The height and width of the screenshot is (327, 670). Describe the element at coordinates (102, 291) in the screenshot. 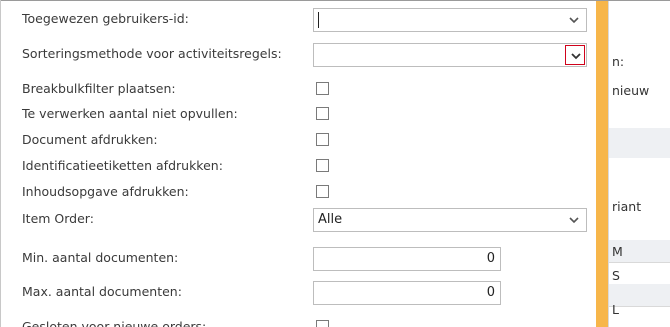

I see `field-label: Max. aantal documenten:` at that location.